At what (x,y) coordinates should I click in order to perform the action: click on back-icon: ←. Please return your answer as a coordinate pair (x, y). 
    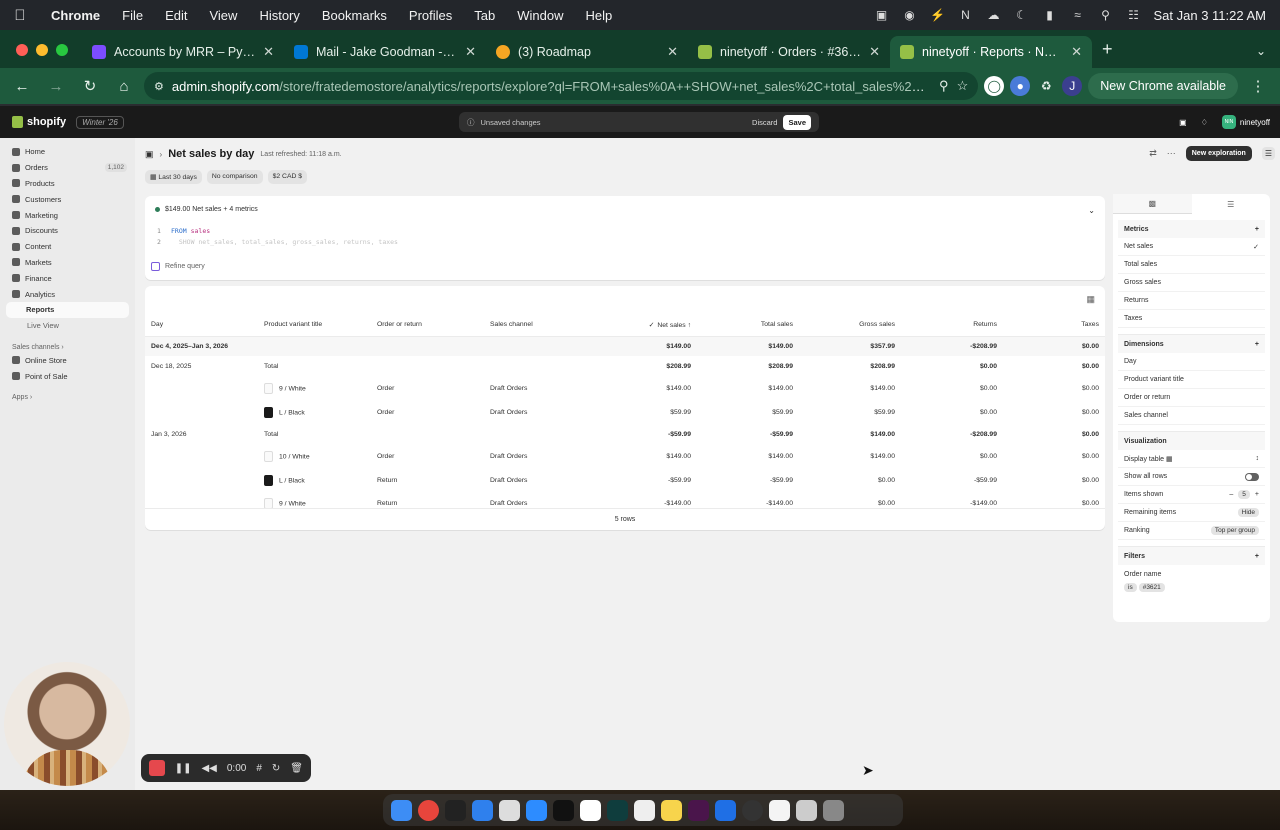
    Looking at the image, I should click on (22, 86).